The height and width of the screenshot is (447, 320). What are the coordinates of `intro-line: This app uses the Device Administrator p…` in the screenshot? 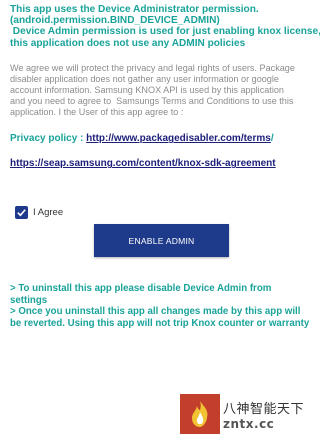 It's located at (134, 9).